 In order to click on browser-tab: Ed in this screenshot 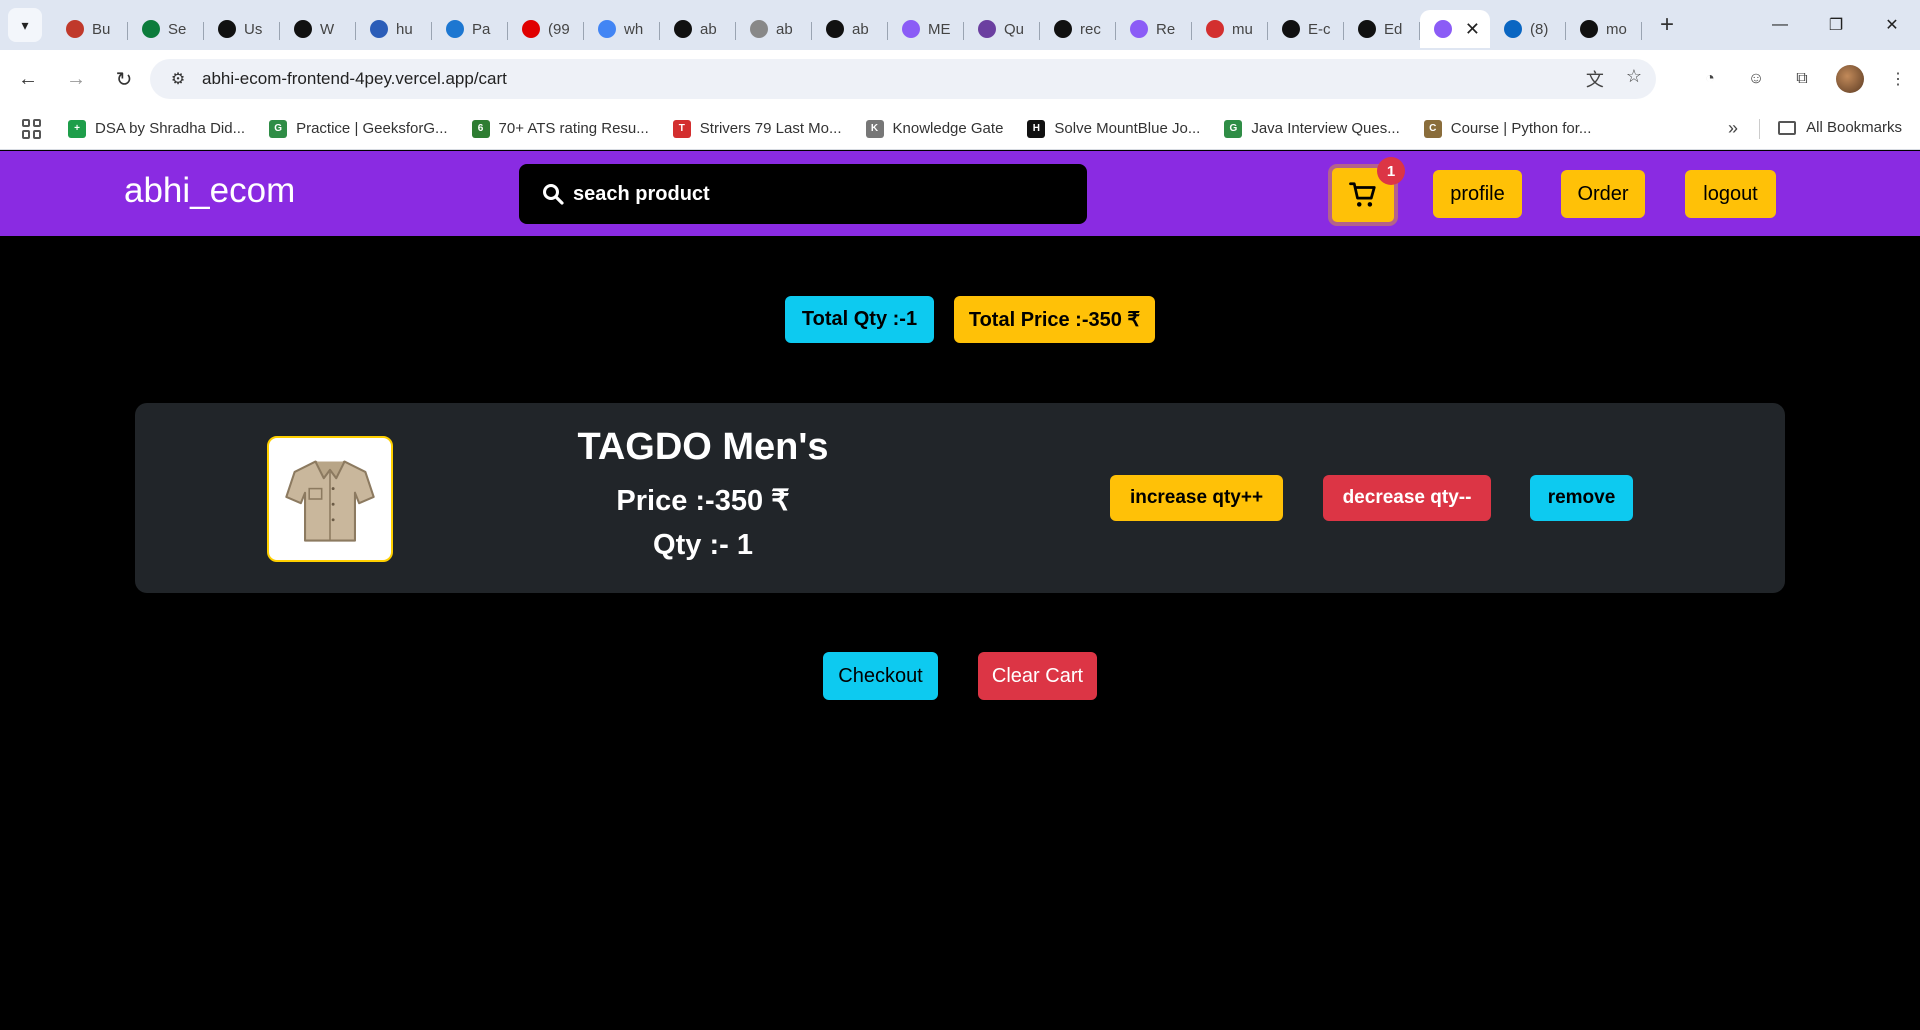, I will do `click(1382, 29)`.